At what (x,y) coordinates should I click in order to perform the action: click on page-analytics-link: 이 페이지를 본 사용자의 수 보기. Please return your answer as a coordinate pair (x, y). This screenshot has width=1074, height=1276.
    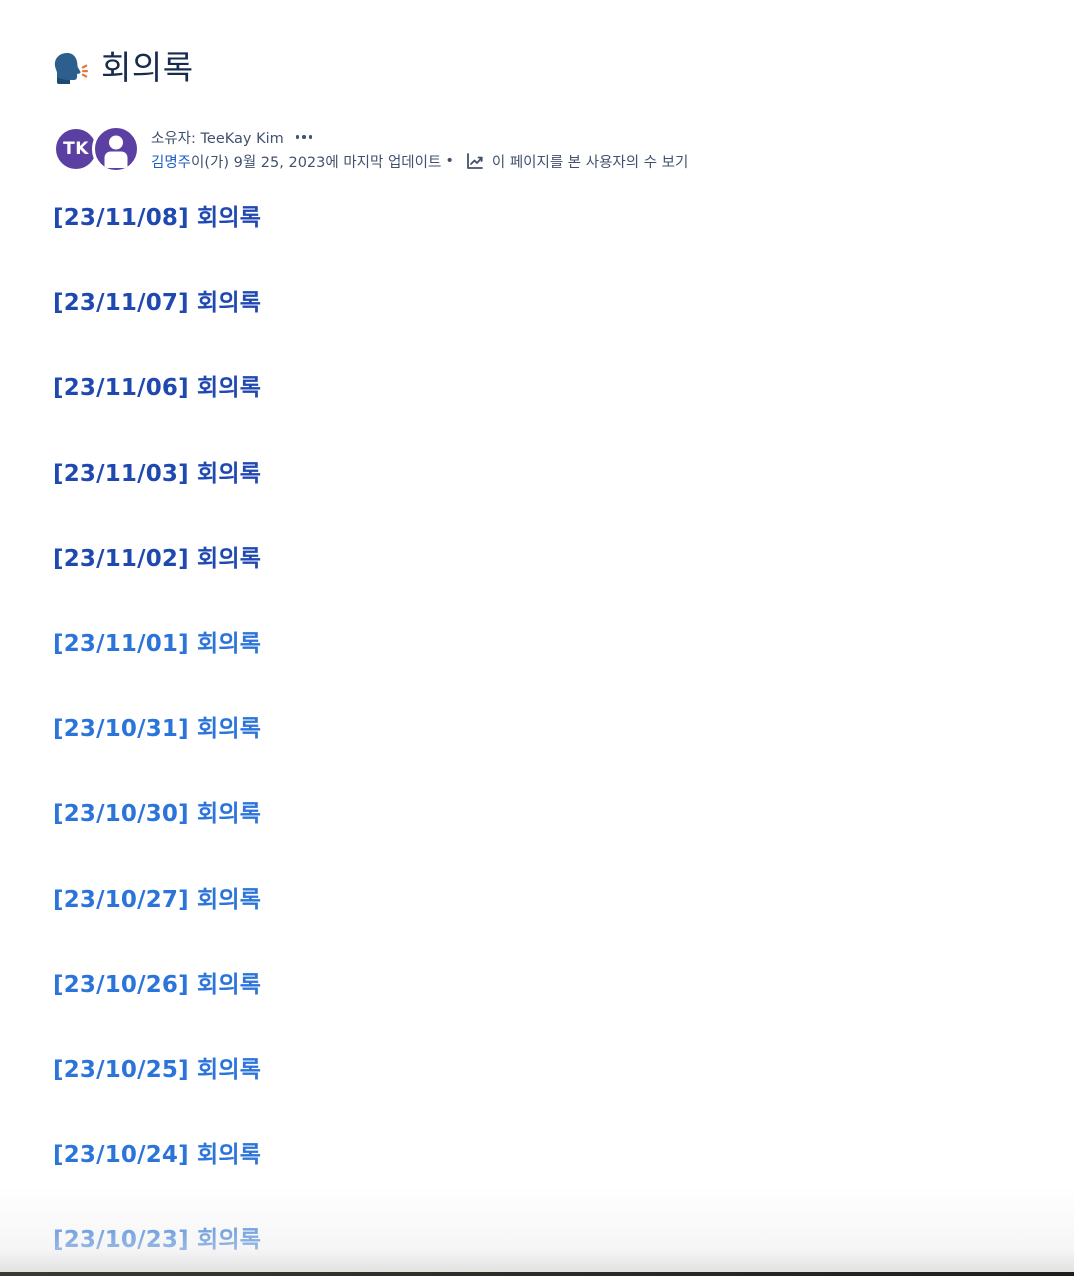
    Looking at the image, I should click on (577, 161).